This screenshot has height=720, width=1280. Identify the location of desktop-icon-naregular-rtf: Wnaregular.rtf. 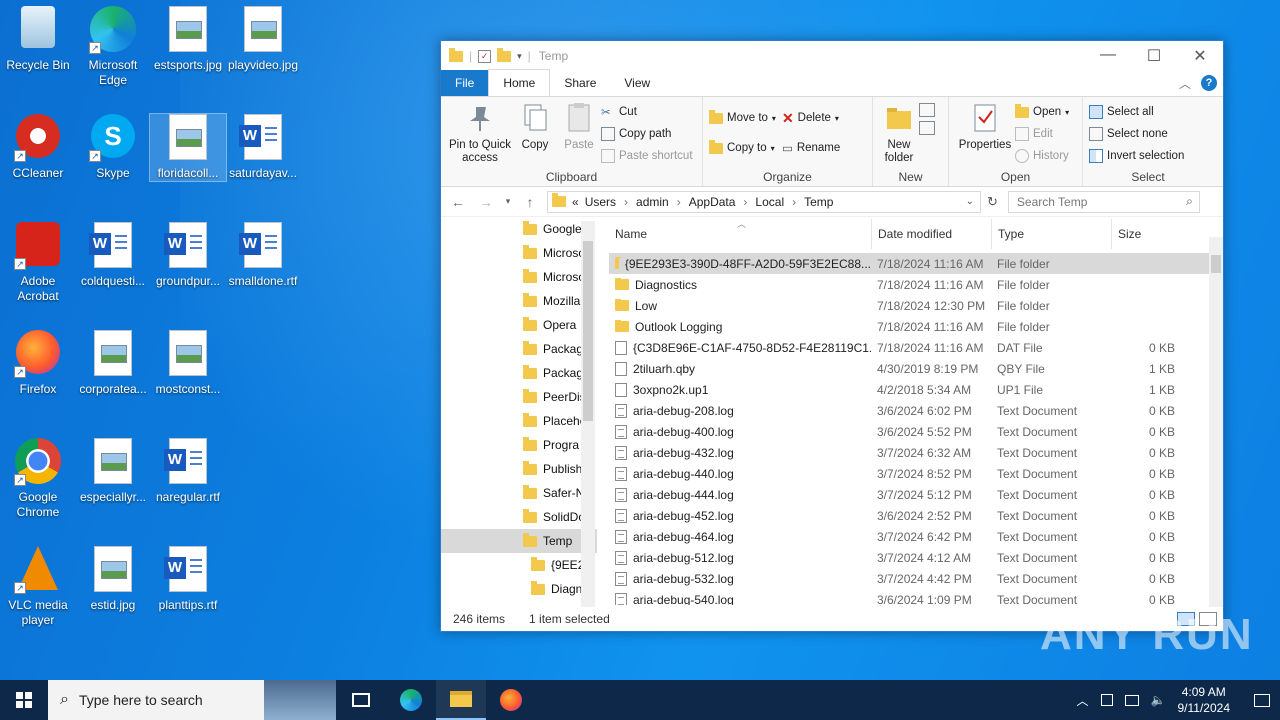
(188, 471).